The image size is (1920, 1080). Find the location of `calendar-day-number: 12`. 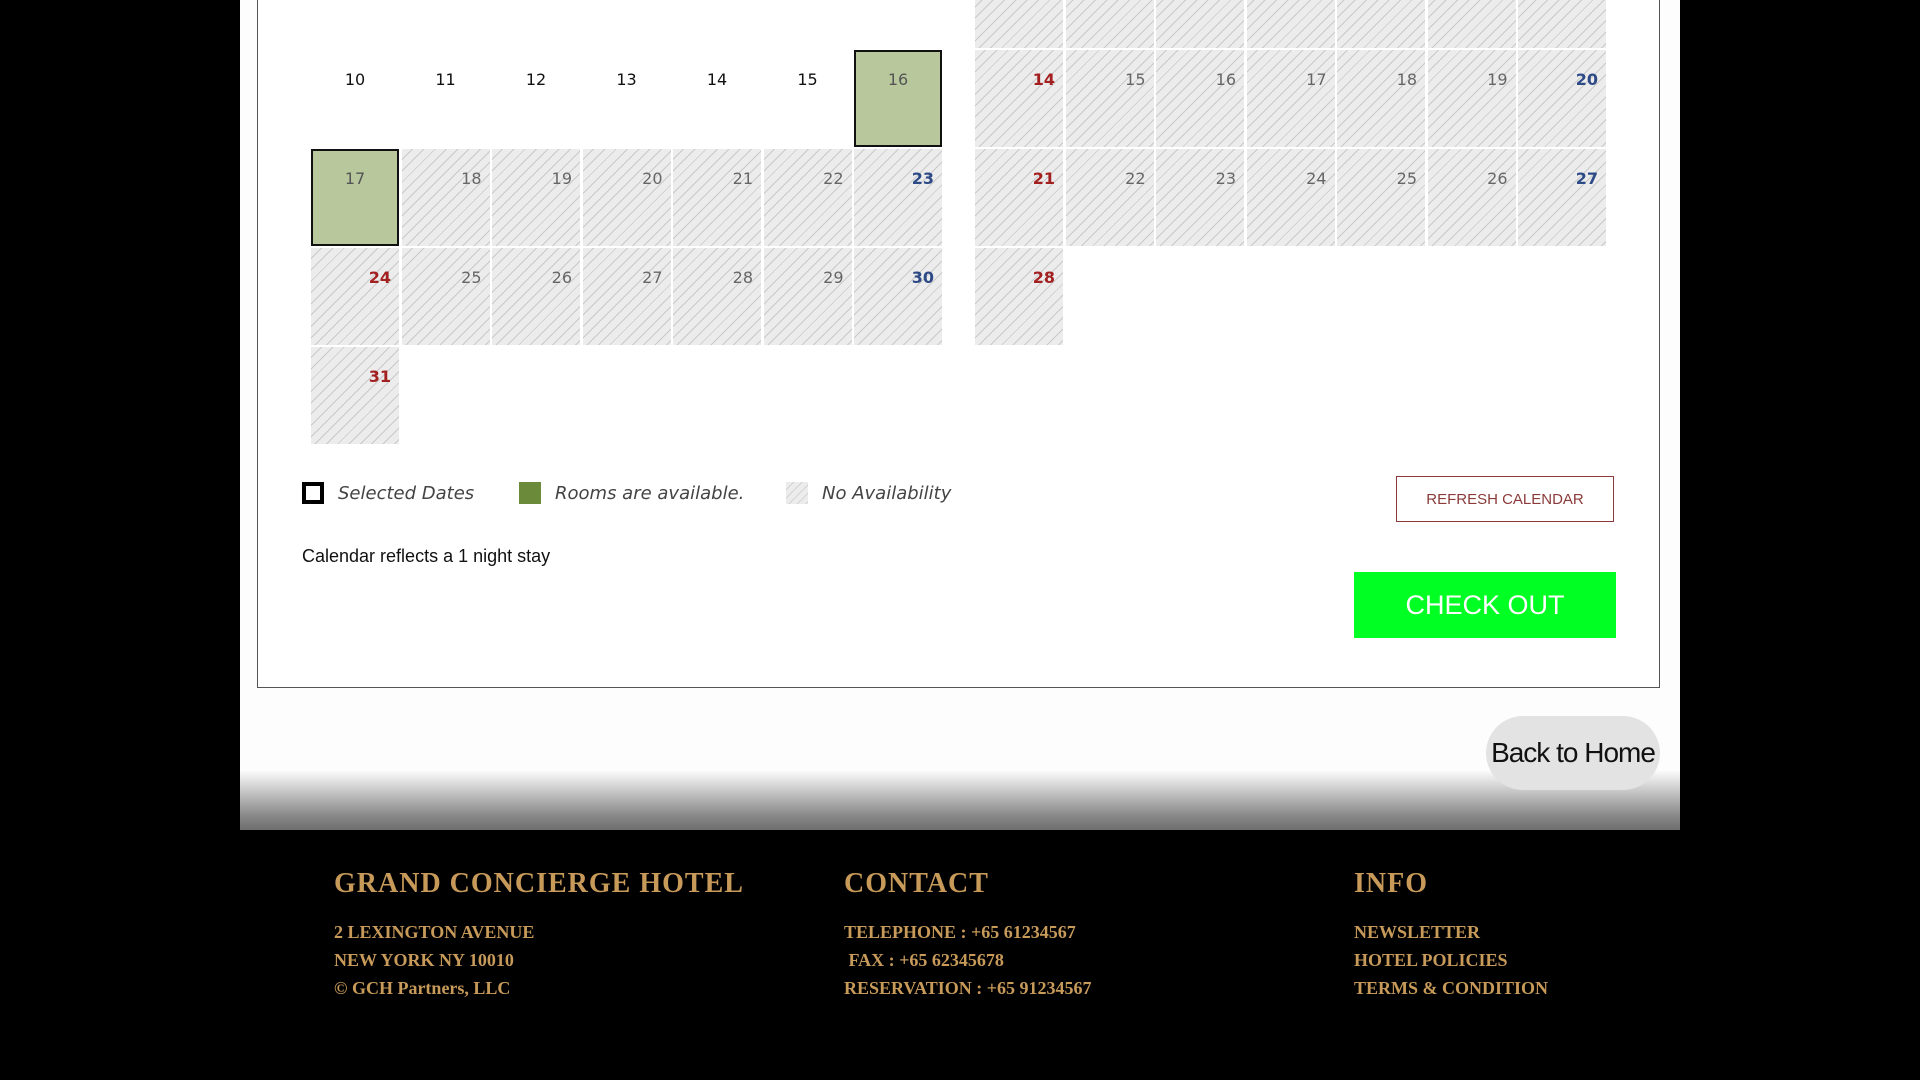

calendar-day-number: 12 is located at coordinates (536, 79).